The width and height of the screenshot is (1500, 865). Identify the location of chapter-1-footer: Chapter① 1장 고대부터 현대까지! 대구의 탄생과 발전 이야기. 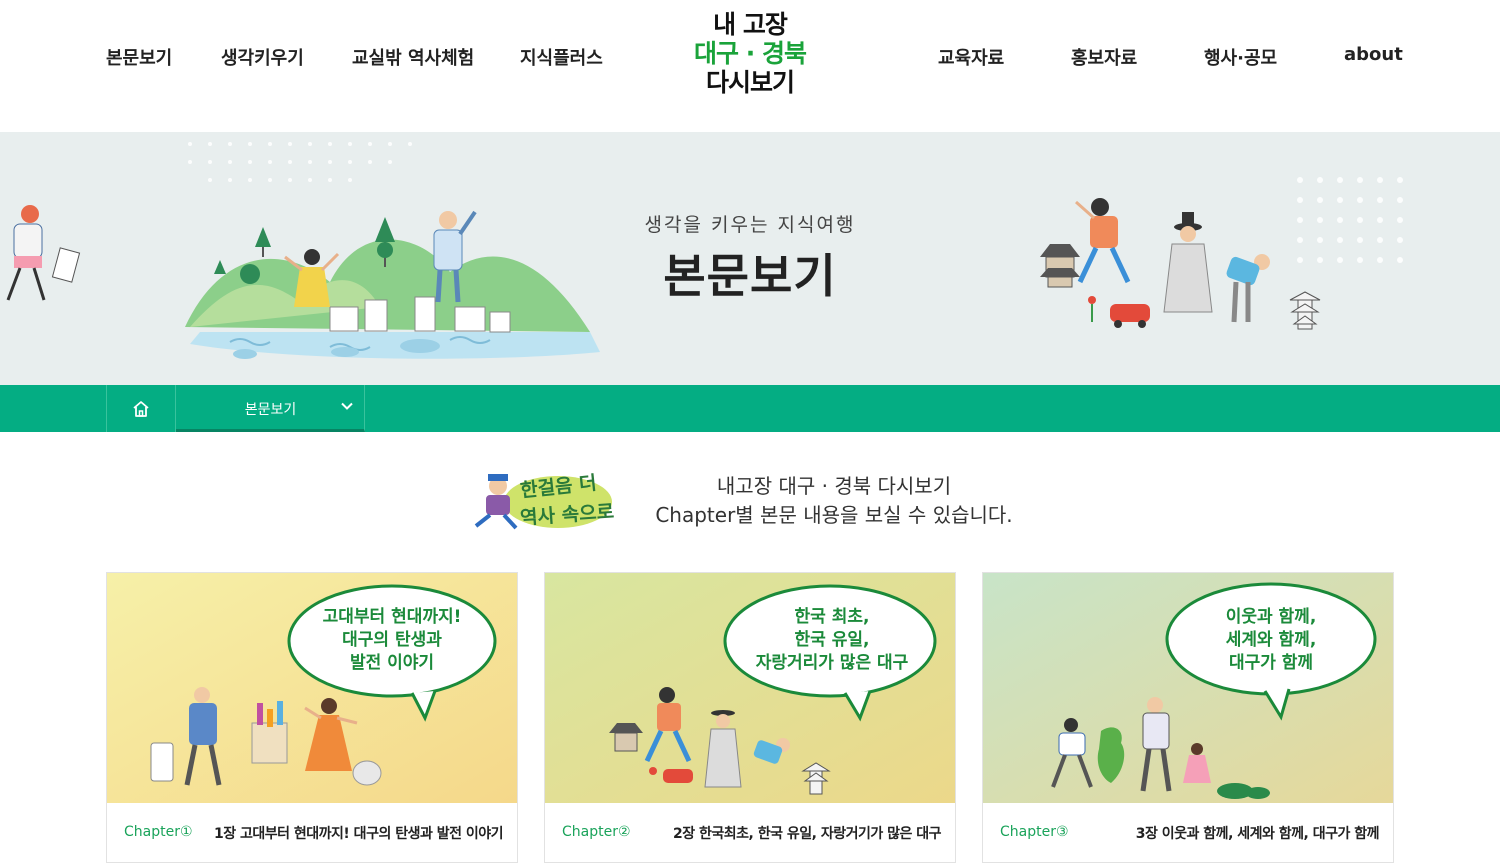
(312, 832).